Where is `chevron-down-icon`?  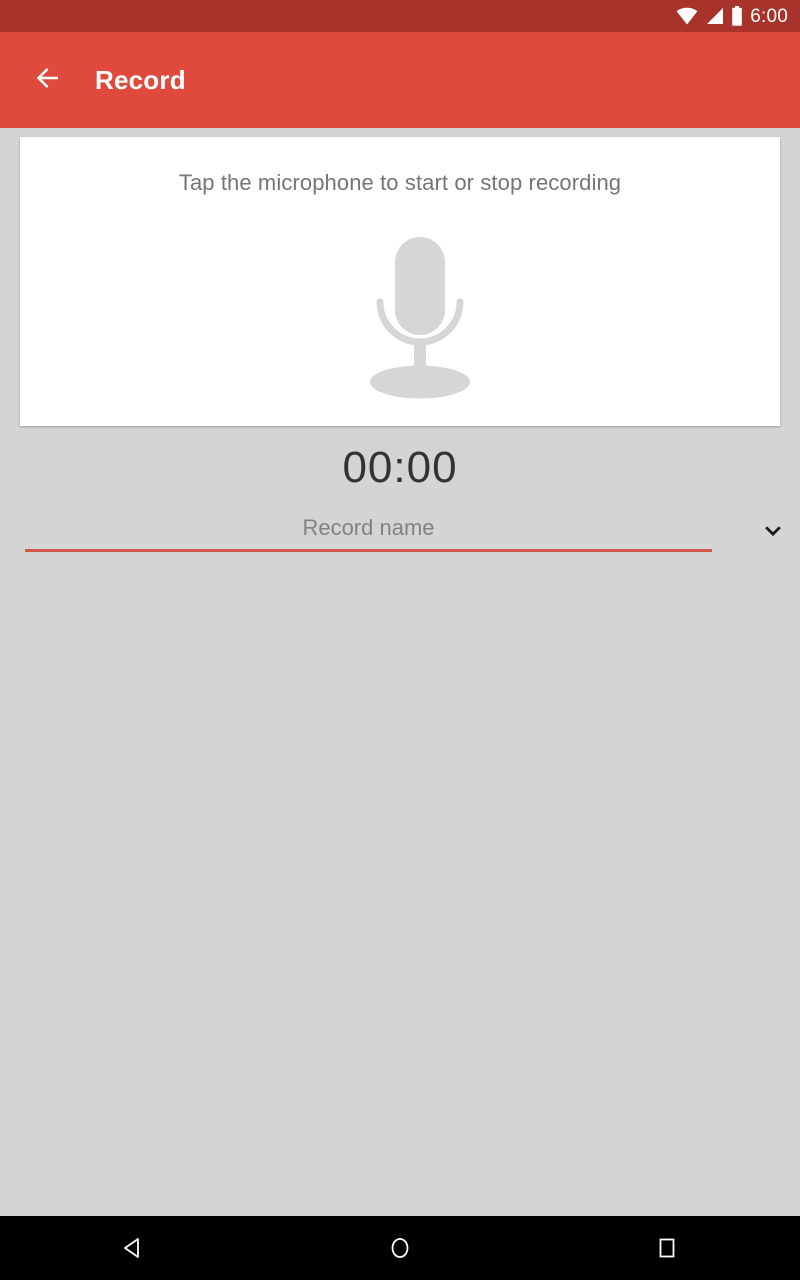
chevron-down-icon is located at coordinates (773, 530).